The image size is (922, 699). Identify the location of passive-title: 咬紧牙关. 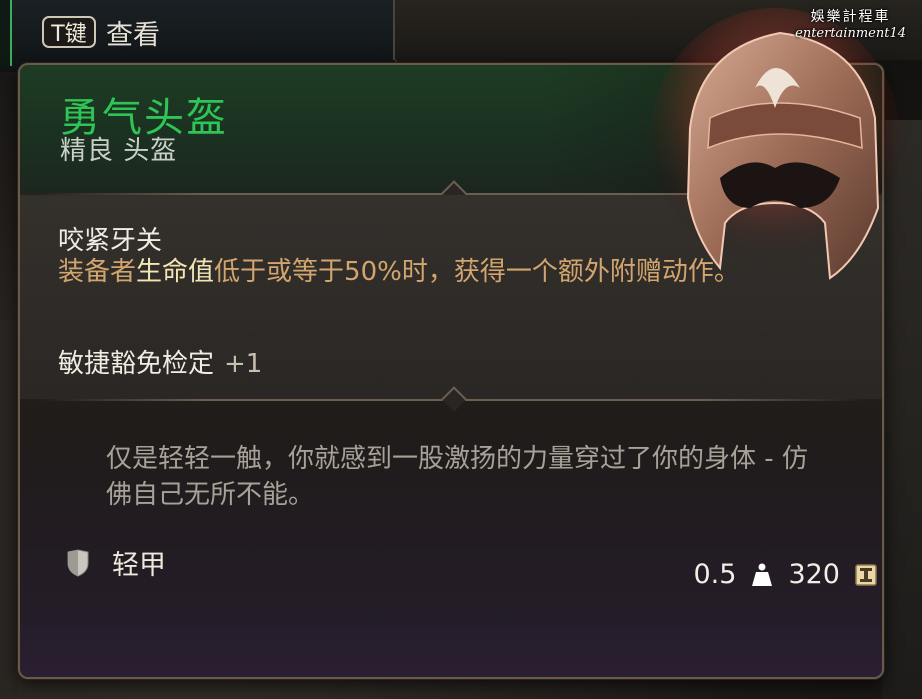
(110, 241).